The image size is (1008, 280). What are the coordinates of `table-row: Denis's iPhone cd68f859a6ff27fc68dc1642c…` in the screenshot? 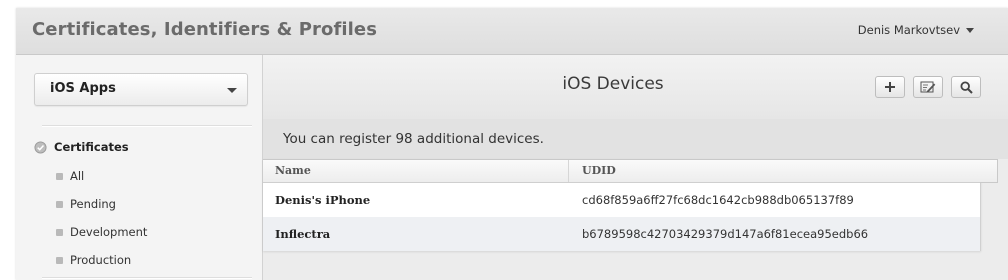 It's located at (621, 200).